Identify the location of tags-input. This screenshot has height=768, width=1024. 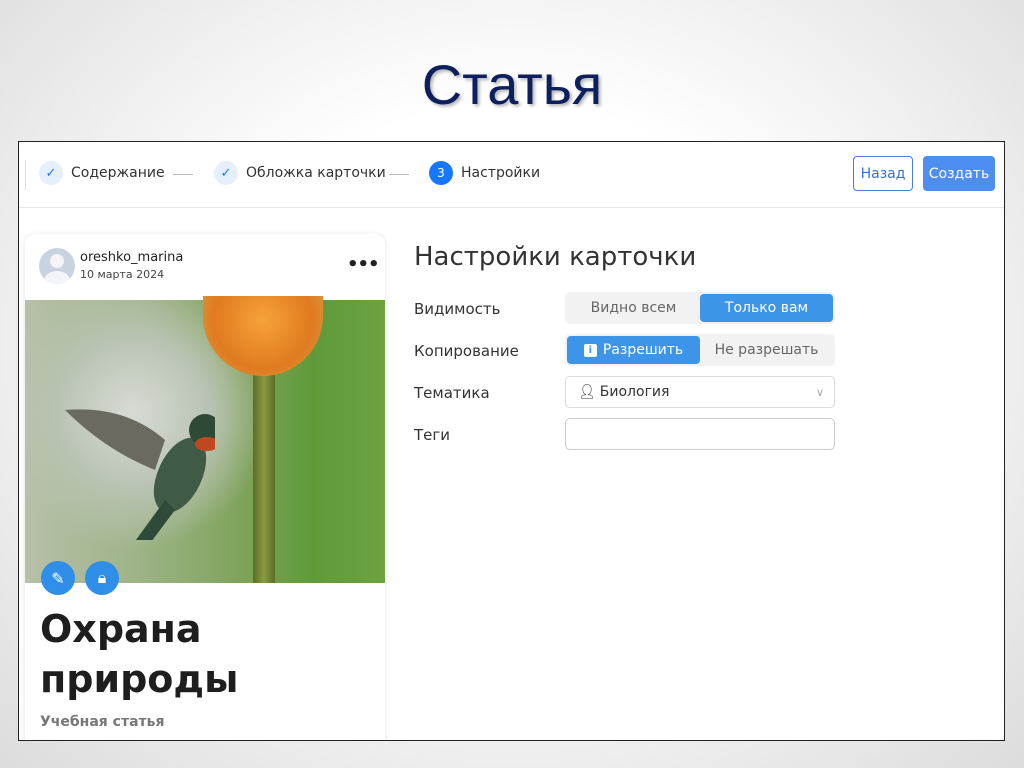
(700, 434).